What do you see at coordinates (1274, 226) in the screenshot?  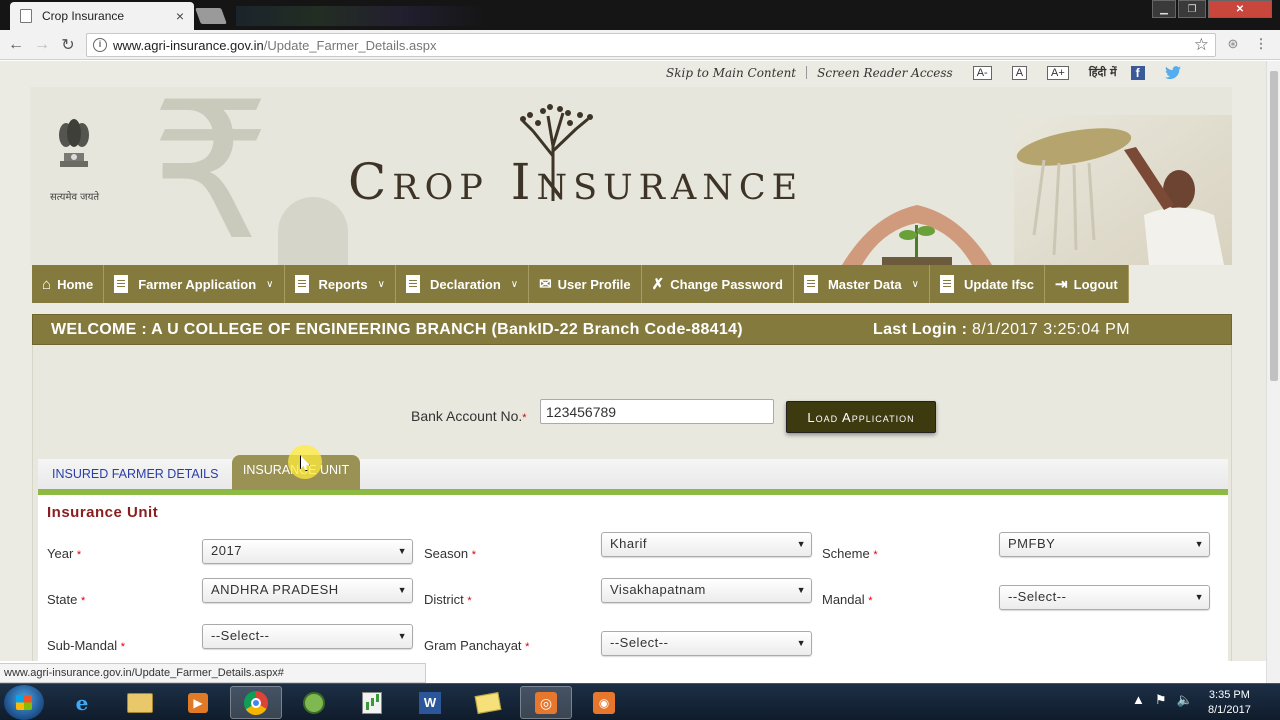 I see `scrollbar-thumb` at bounding box center [1274, 226].